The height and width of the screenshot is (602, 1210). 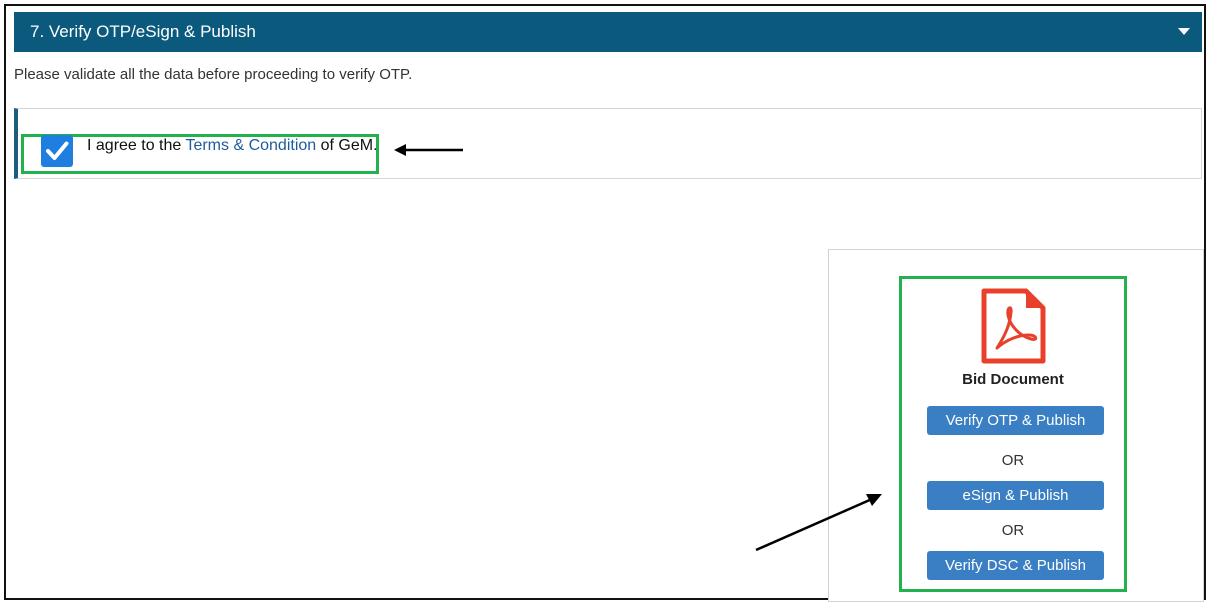 I want to click on verify-dsc-publish-button: Verify DSC & Publish, so click(x=1015, y=565).